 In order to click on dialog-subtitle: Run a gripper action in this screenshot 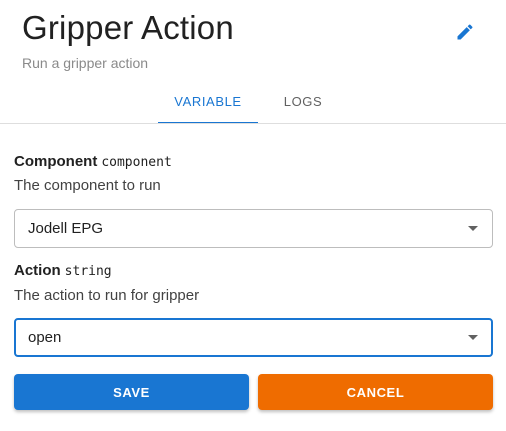, I will do `click(85, 63)`.